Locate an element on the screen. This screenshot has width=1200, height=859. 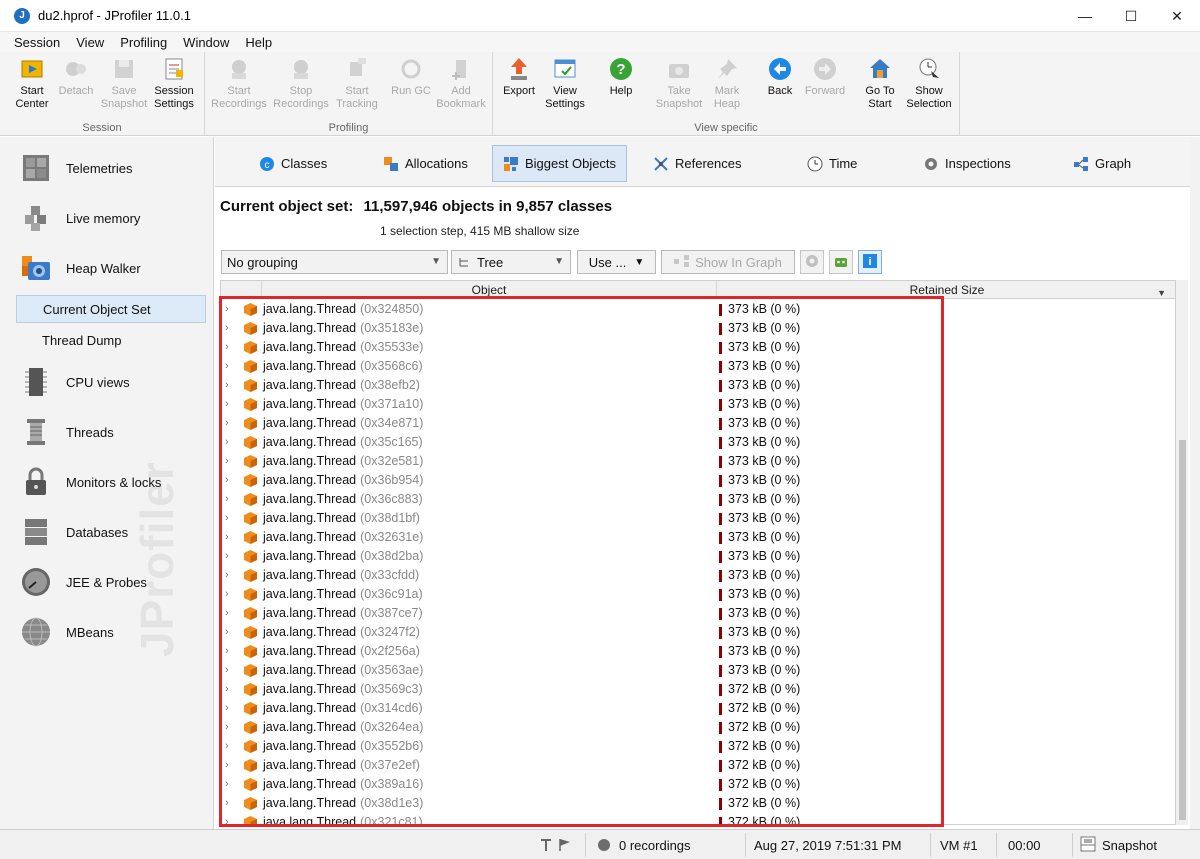
menu-window: Window is located at coordinates (206, 42).